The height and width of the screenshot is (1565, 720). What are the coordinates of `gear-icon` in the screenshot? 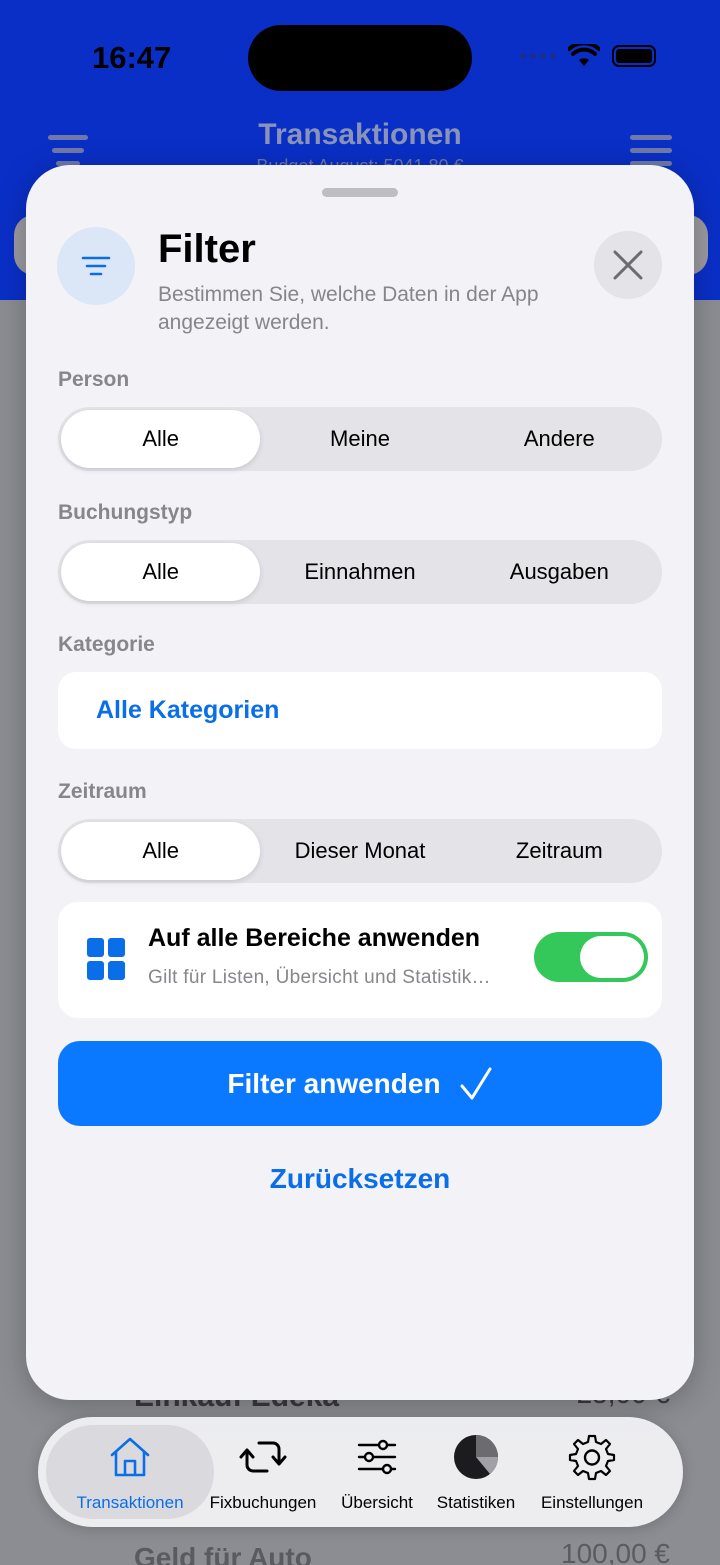 It's located at (592, 1457).